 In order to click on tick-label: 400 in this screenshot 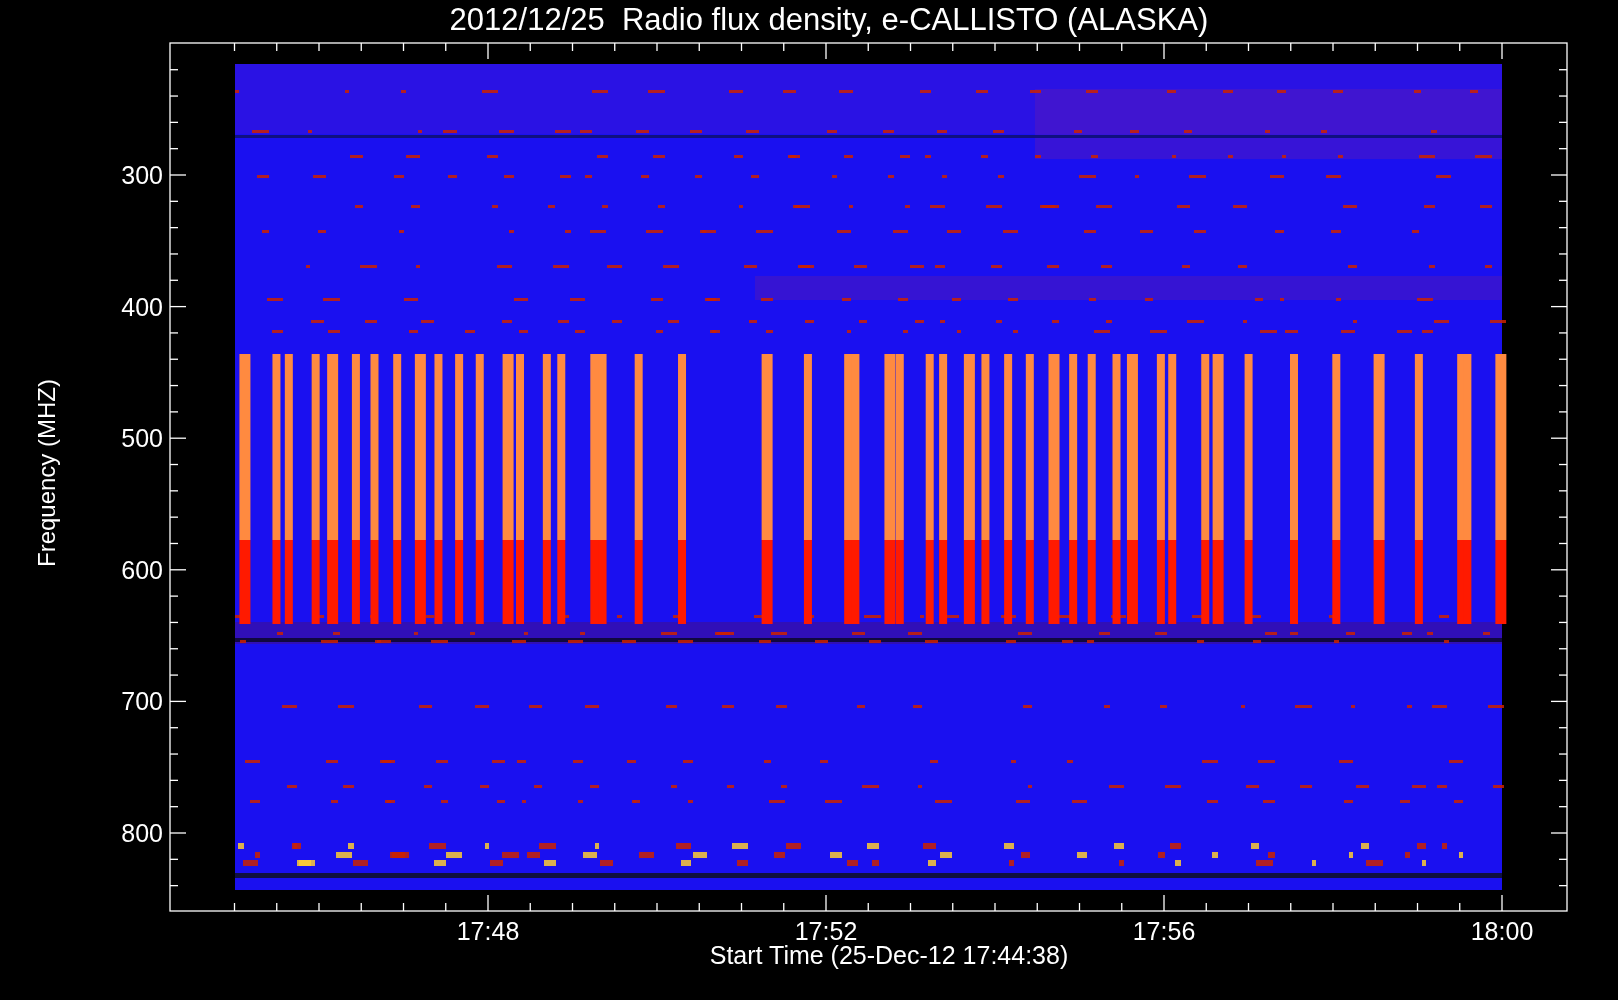, I will do `click(142, 306)`.